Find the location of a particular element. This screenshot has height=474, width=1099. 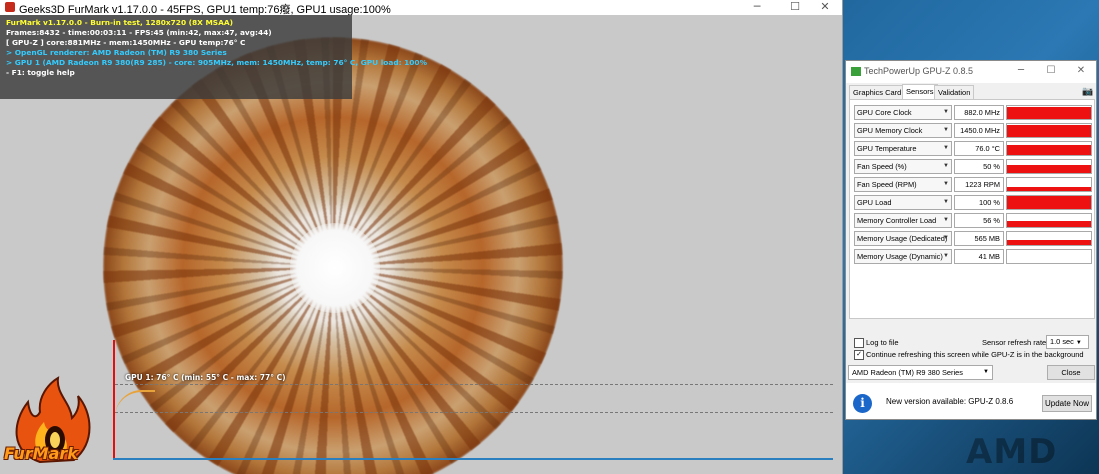

tab-validation: Validation is located at coordinates (954, 92).